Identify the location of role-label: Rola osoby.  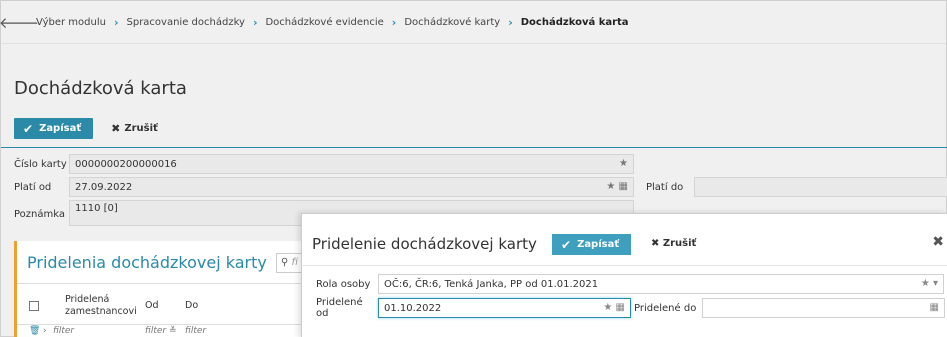
(343, 284).